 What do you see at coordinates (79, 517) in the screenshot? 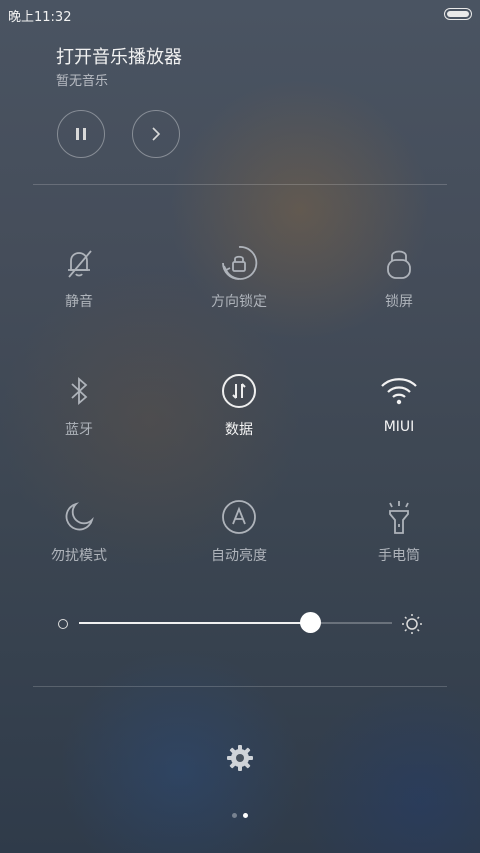
I see `moon-icon` at bounding box center [79, 517].